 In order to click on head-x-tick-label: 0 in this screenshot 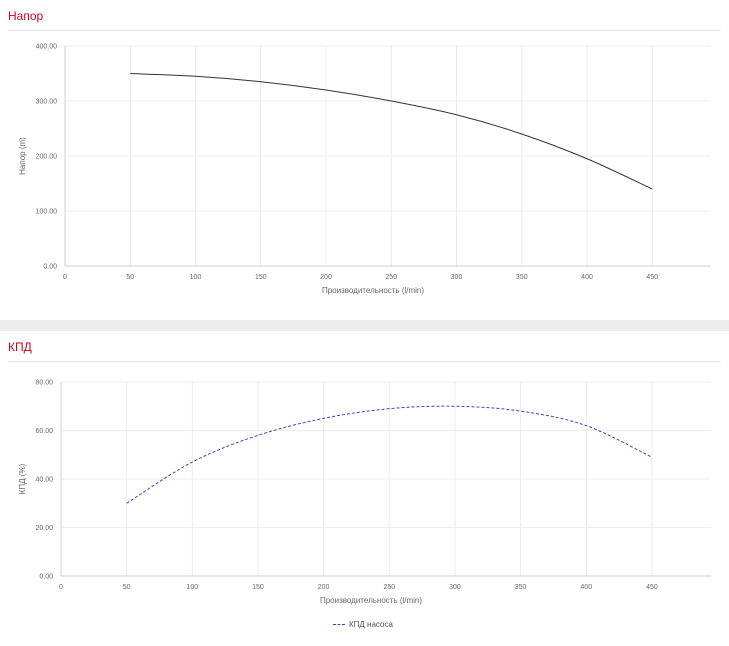, I will do `click(65, 277)`.